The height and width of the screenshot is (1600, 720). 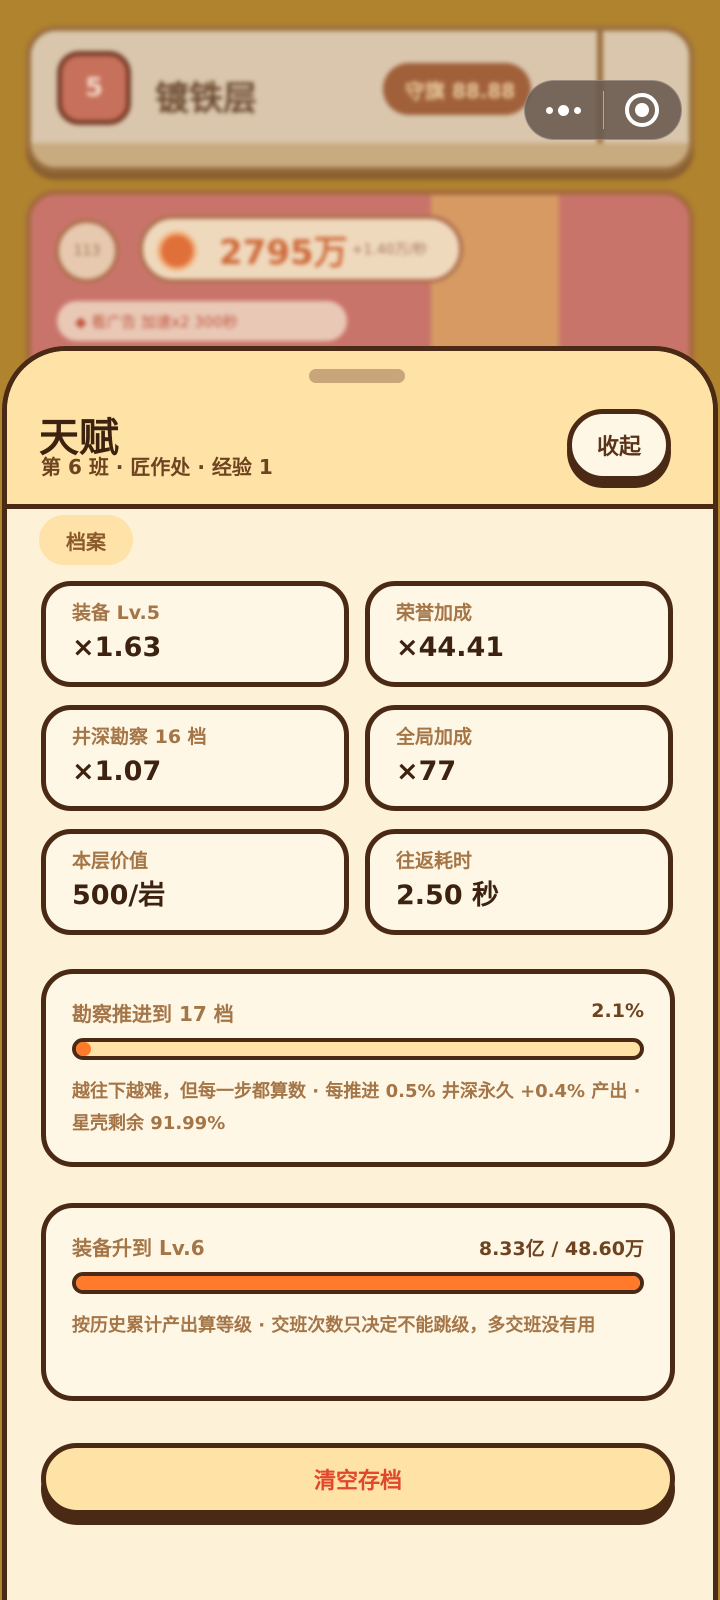 I want to click on background-ad-banner: ◆ 看广告 加速x2 300秒, so click(x=202, y=321).